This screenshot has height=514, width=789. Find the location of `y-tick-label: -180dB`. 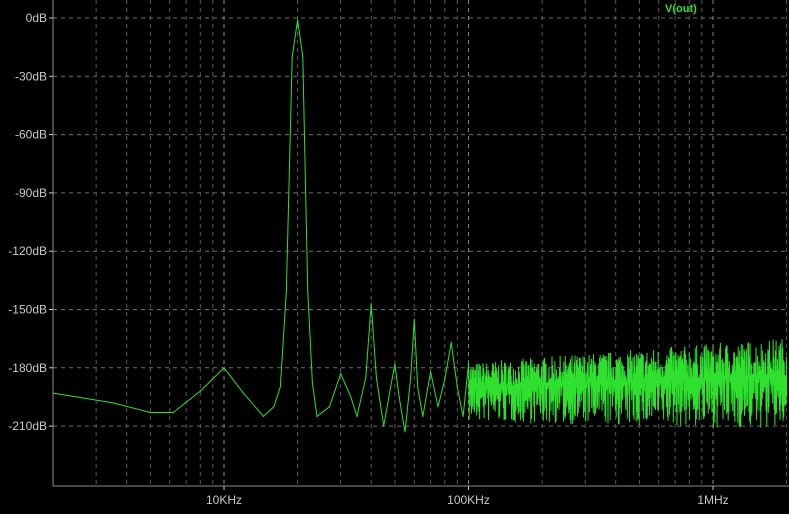

y-tick-label: -180dB is located at coordinates (27, 368).